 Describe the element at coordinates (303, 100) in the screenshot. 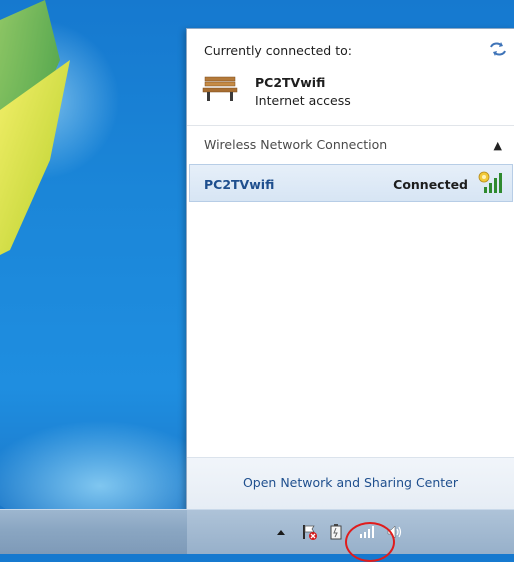

I see `current-connection-status: Internet access` at that location.